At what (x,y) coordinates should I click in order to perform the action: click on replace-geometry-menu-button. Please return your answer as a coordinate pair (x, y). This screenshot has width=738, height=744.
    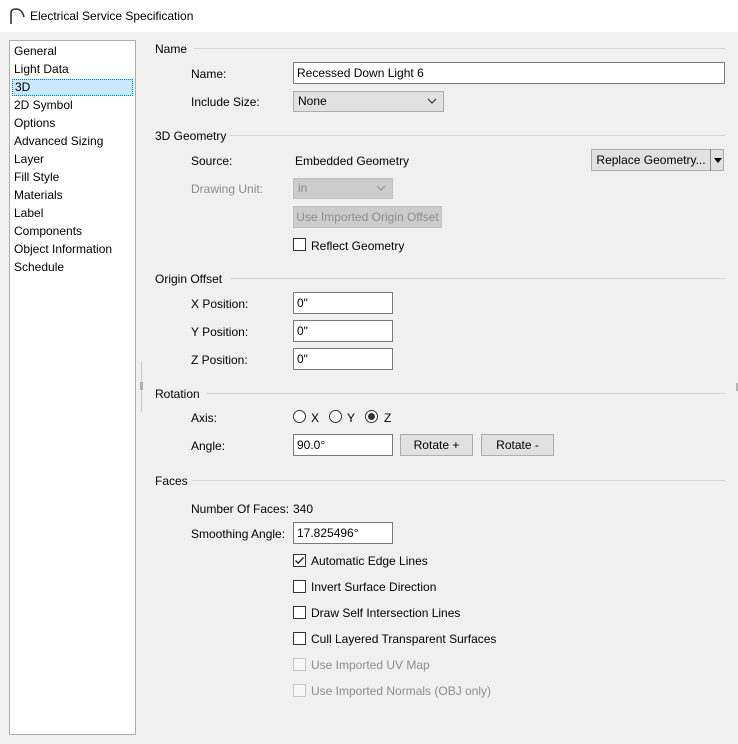
    Looking at the image, I should click on (717, 160).